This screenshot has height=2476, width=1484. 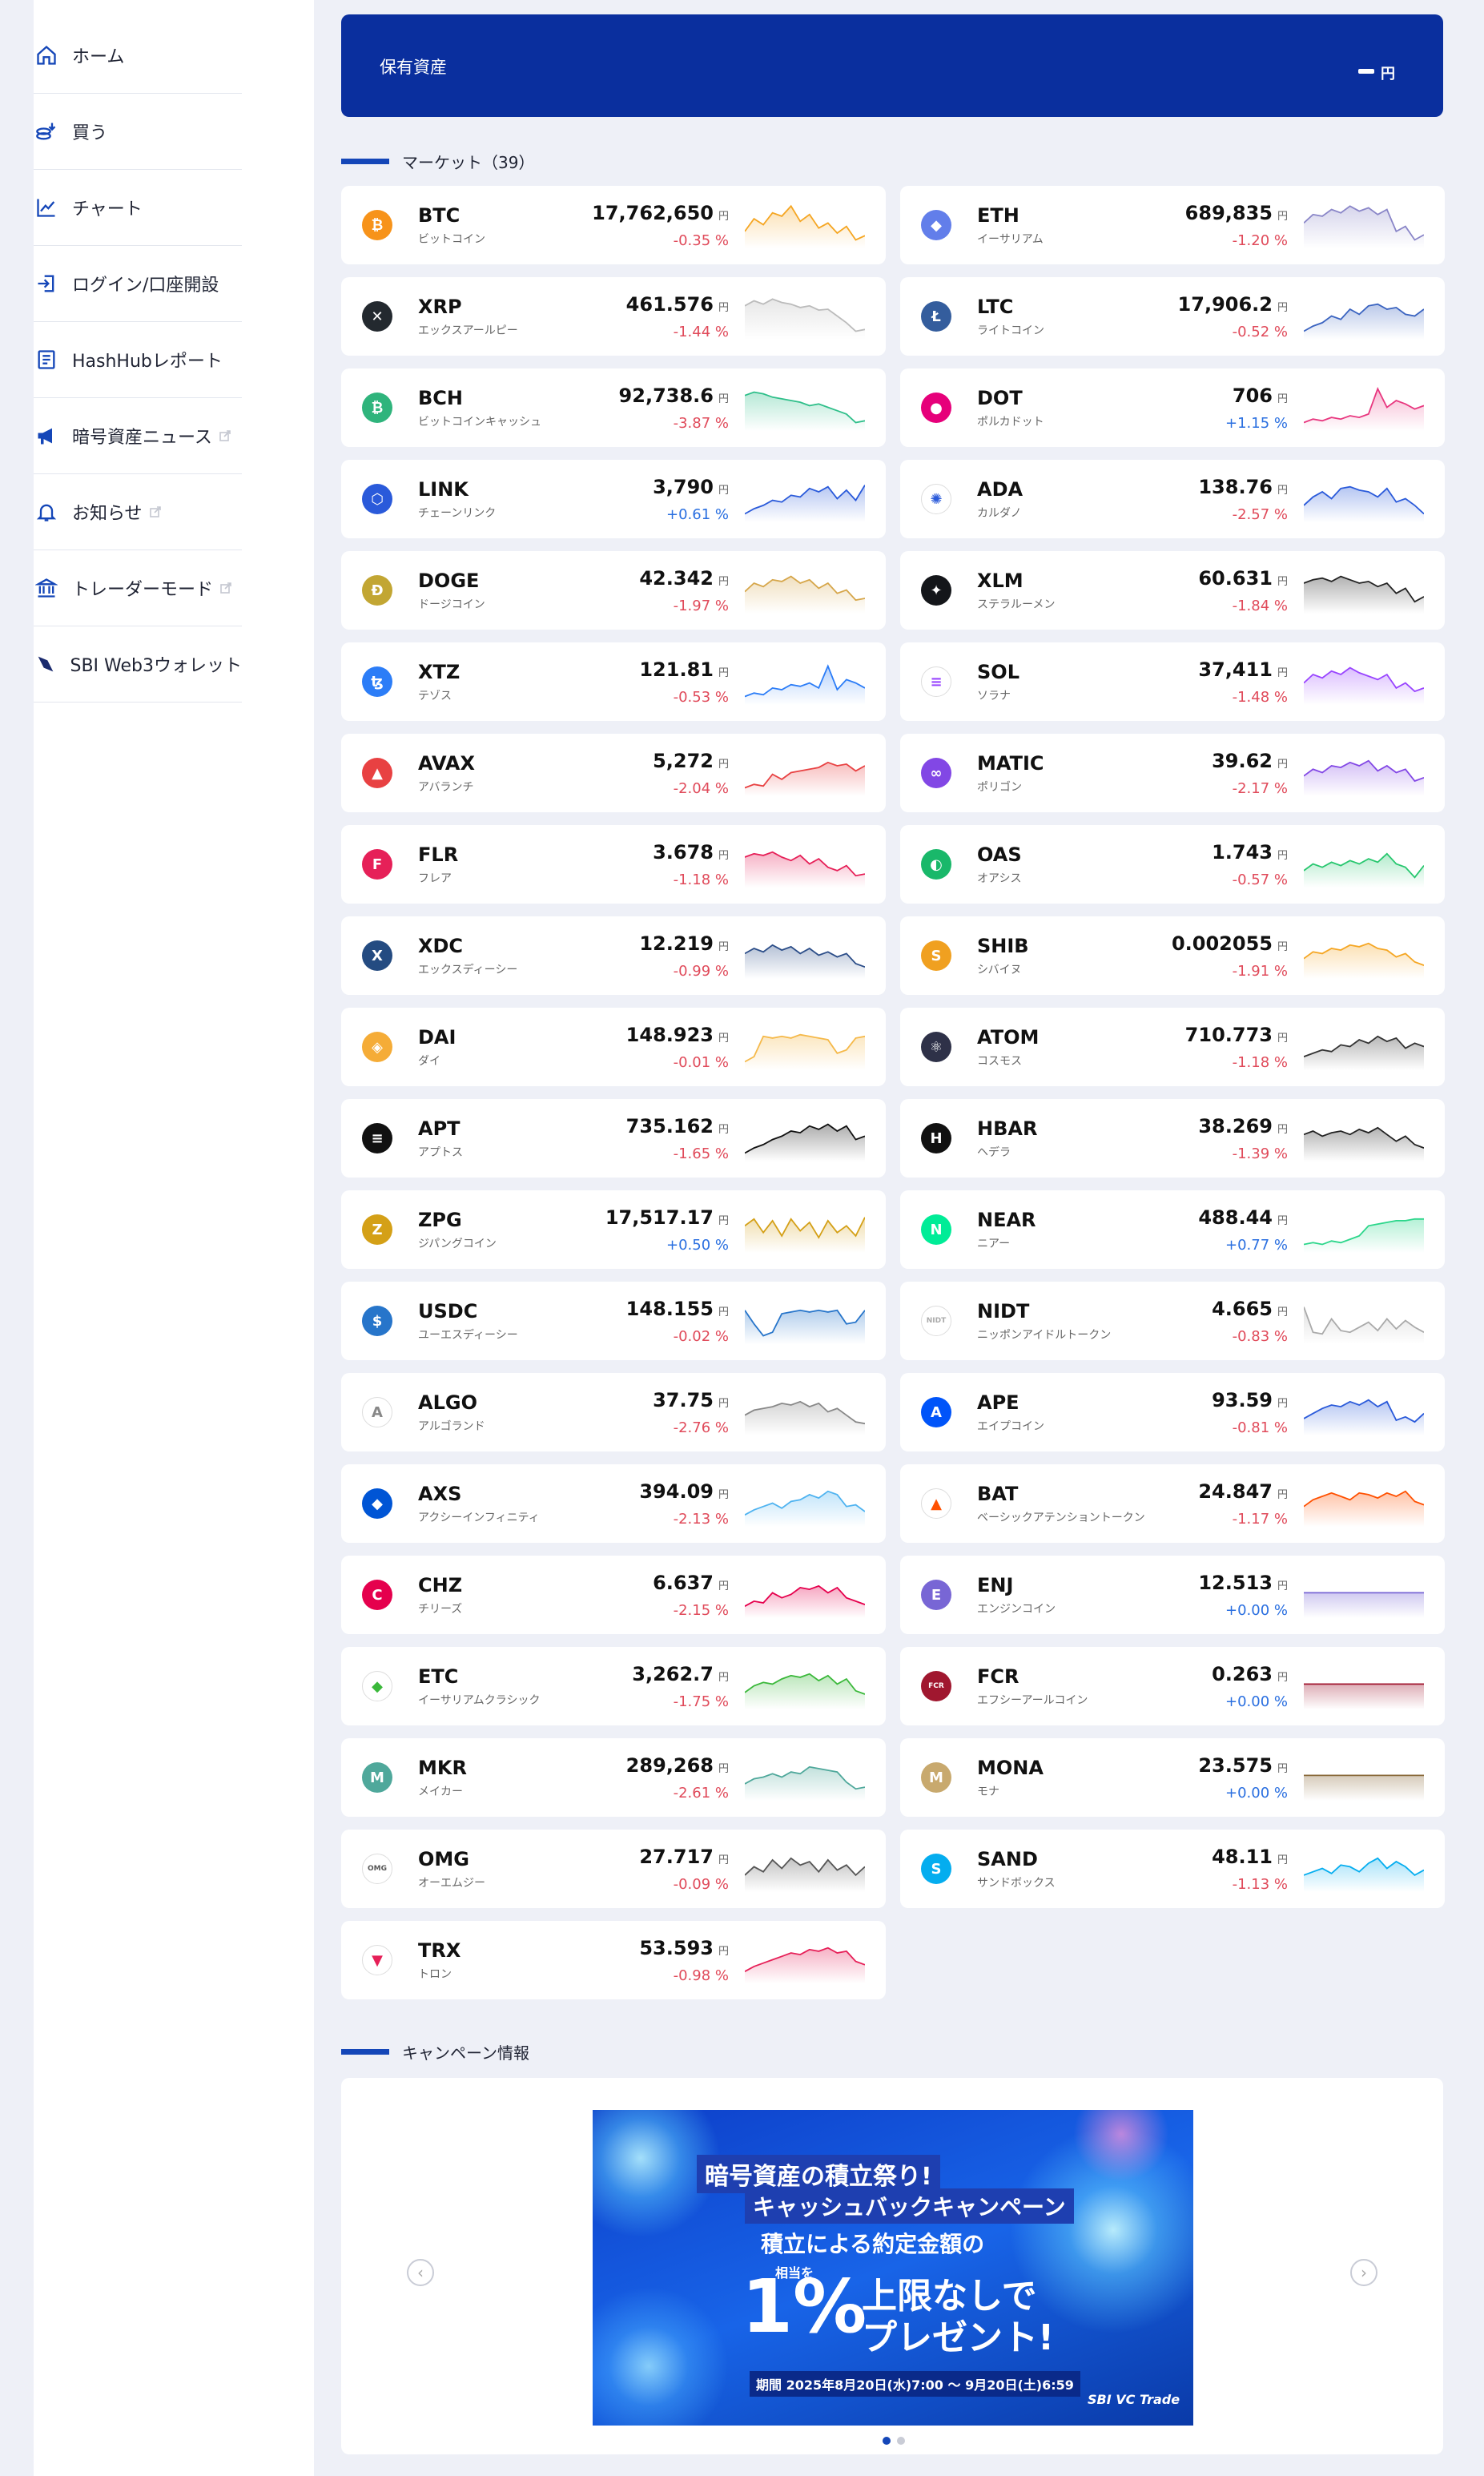 I want to click on coin-symbol: MATIC, so click(x=1010, y=763).